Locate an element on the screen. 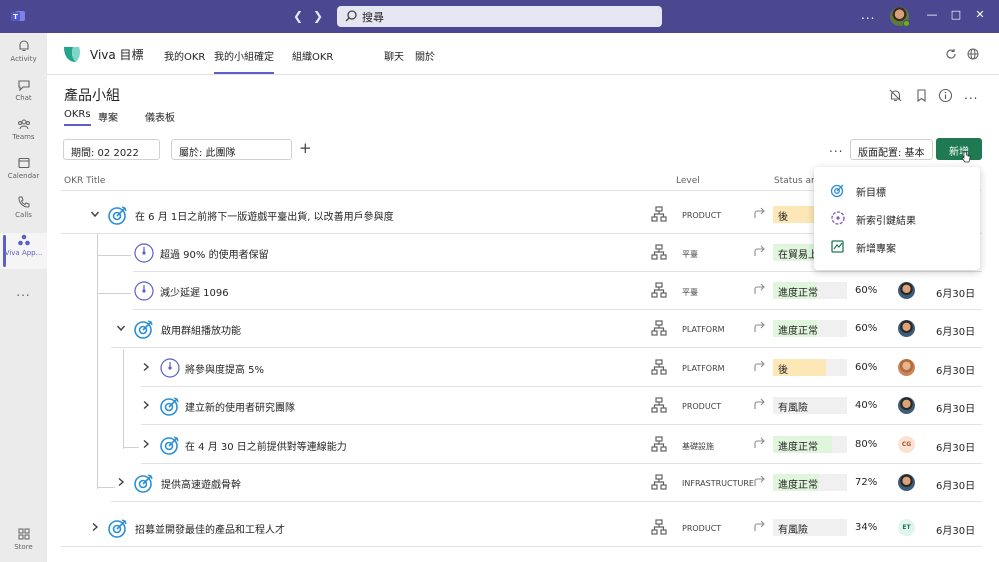 The image size is (999, 562). period-filter: 期間: 02 2022 is located at coordinates (111, 149).